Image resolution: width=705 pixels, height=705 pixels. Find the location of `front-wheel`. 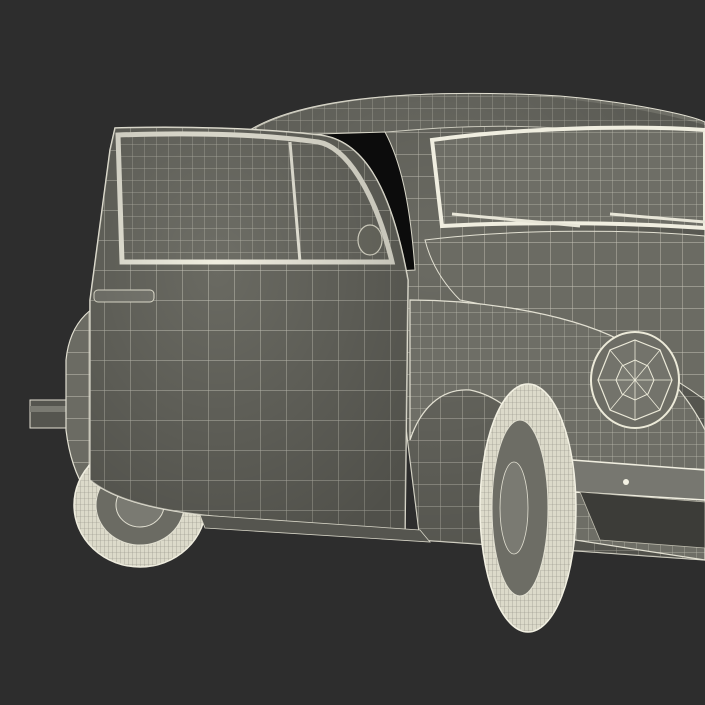

front-wheel is located at coordinates (528, 508).